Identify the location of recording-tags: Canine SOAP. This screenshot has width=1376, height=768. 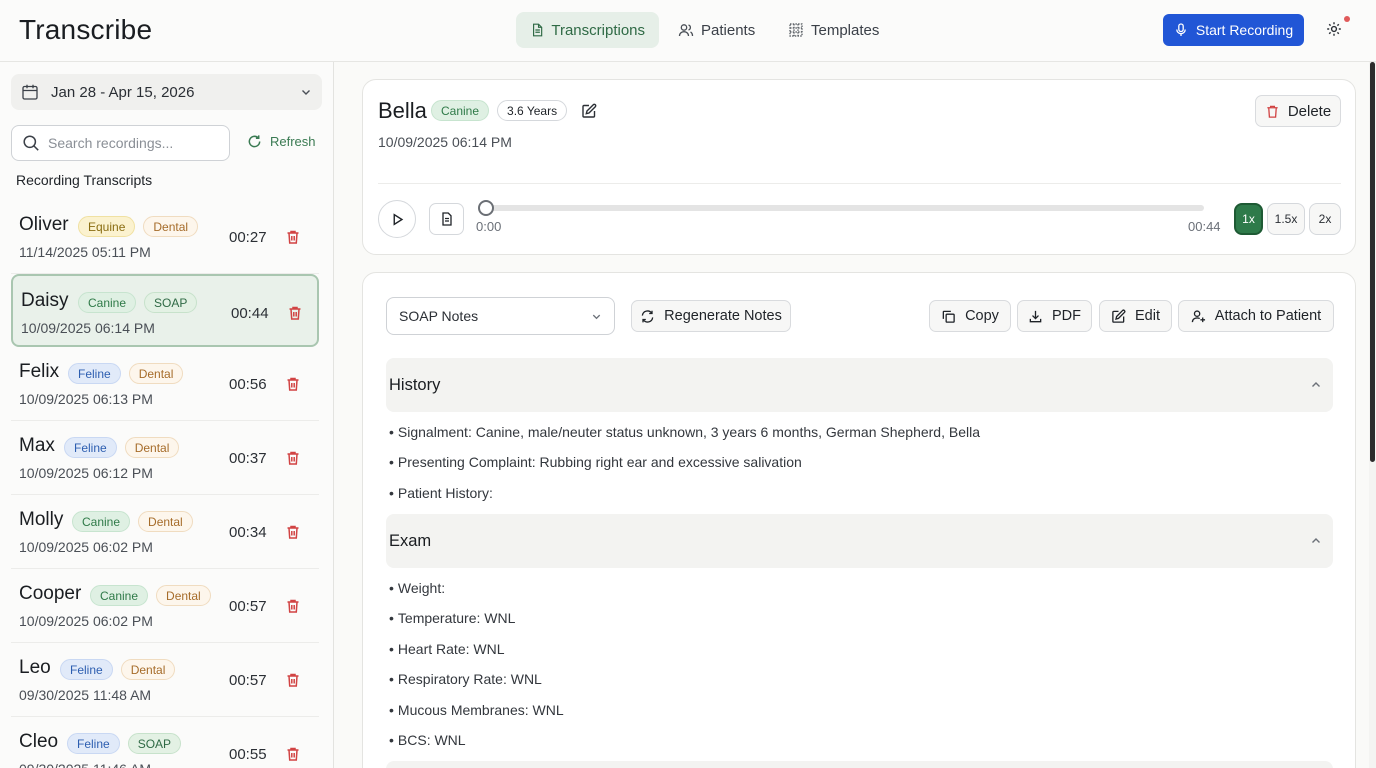
(138, 302).